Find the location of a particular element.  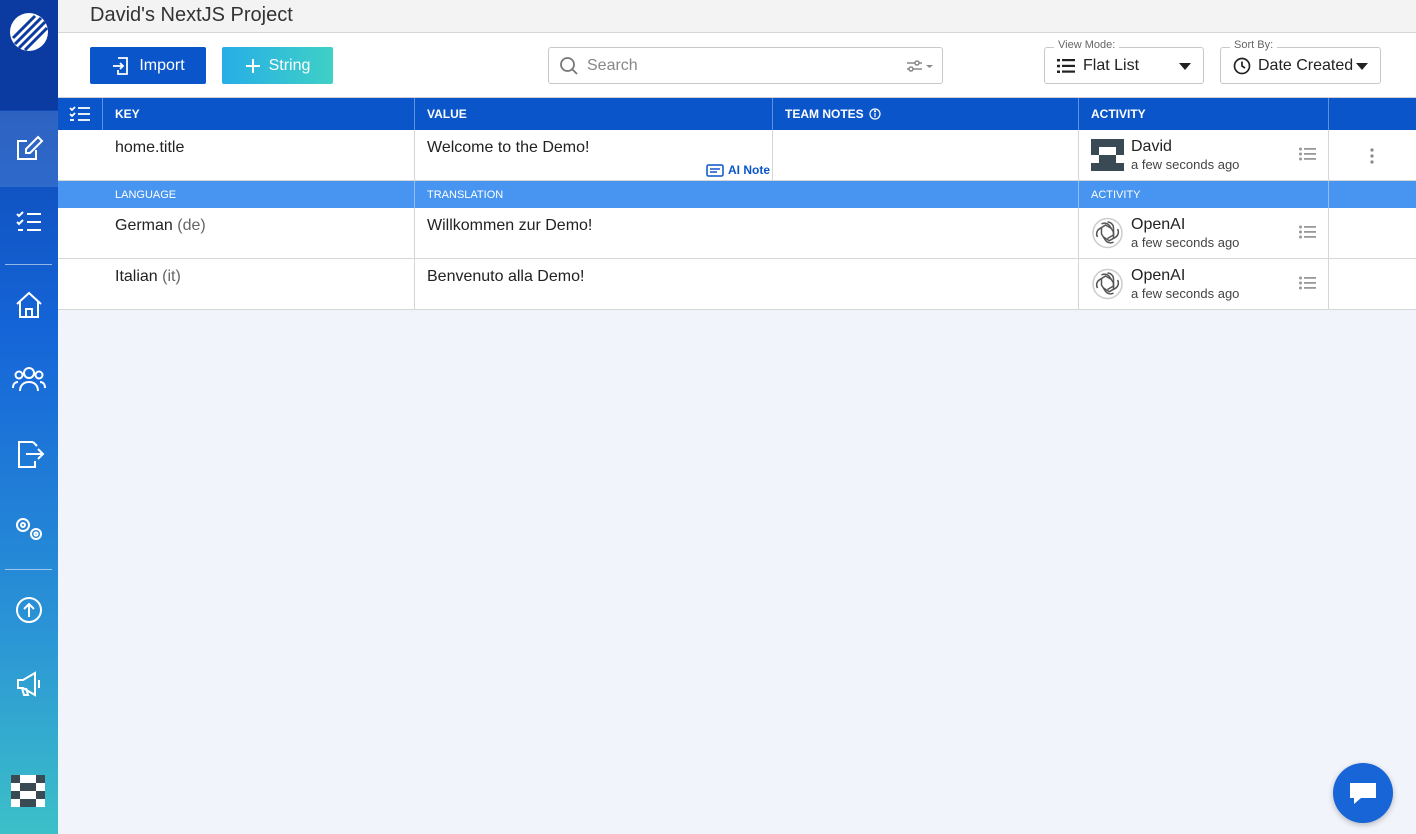

sidebar-item-settings is located at coordinates (29, 529).